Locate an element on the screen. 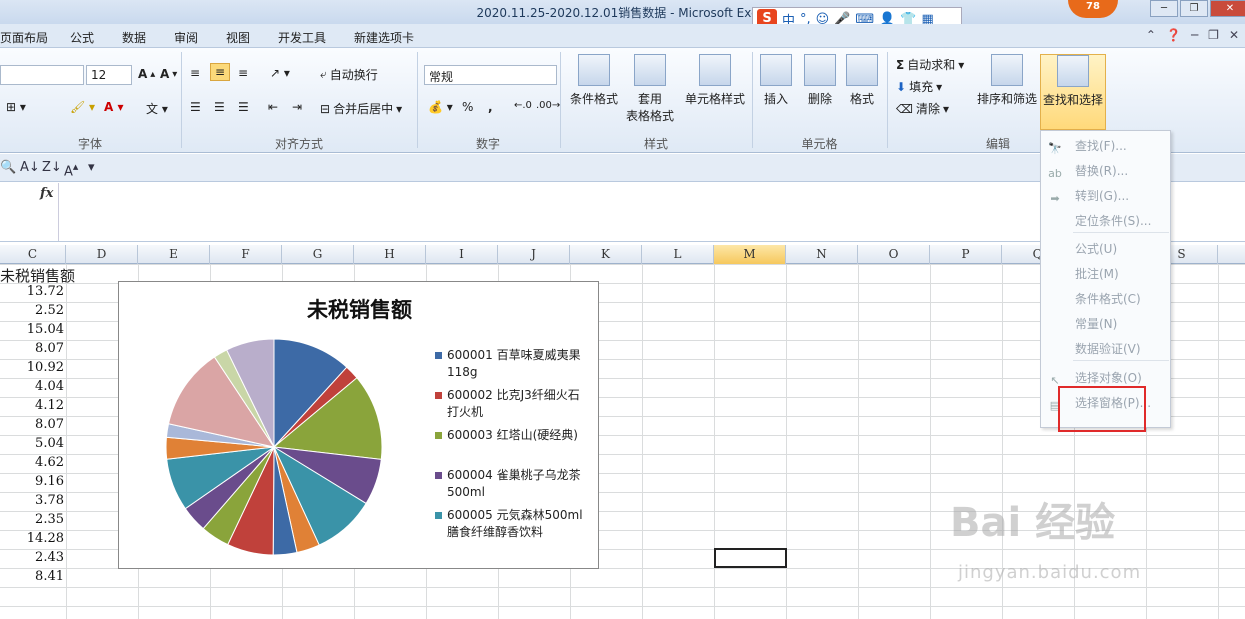 The width and height of the screenshot is (1245, 619). conditional-format-button: 条件格式 is located at coordinates (594, 80).